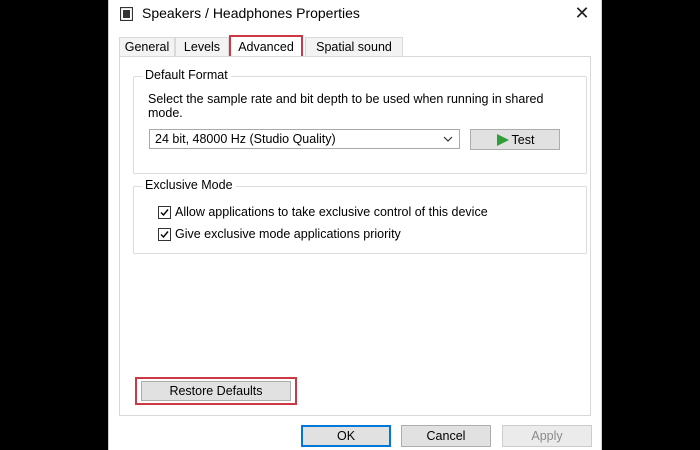 This screenshot has width=700, height=450. What do you see at coordinates (245, 139) in the screenshot?
I see `format-select-value: 24 bit, 48000 Hz (Studio Quality)` at bounding box center [245, 139].